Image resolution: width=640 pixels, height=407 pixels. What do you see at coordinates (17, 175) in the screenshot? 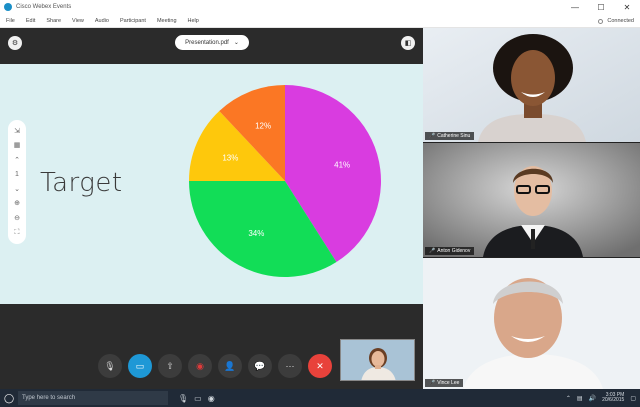
I see `page-number: 1` at bounding box center [17, 175].